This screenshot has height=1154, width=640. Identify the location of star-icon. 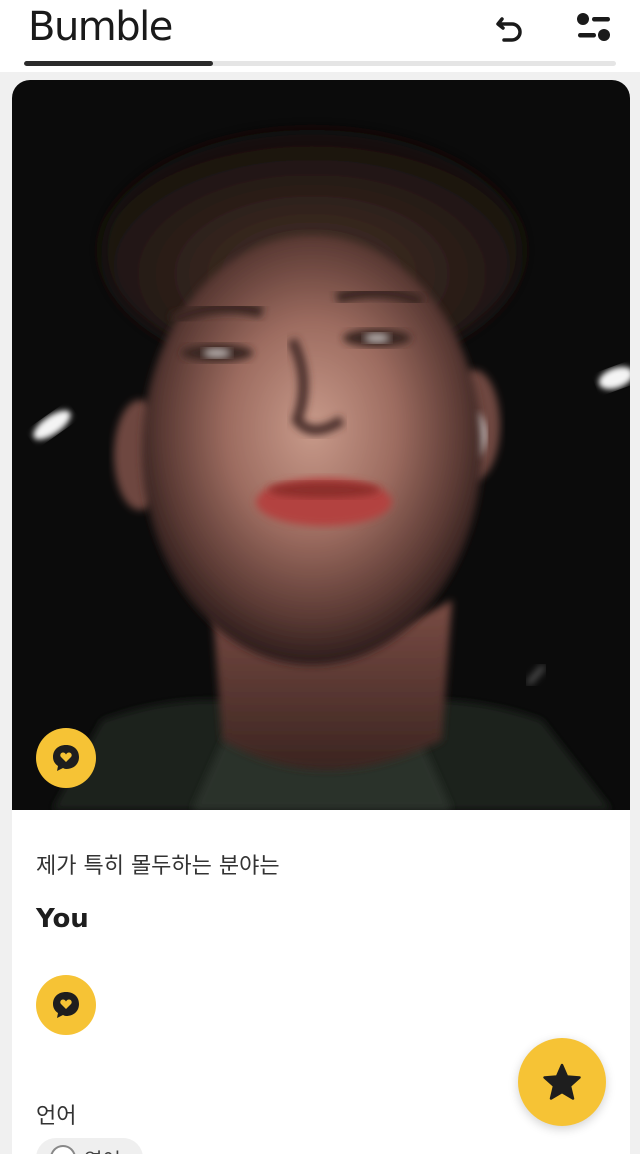
(562, 1081).